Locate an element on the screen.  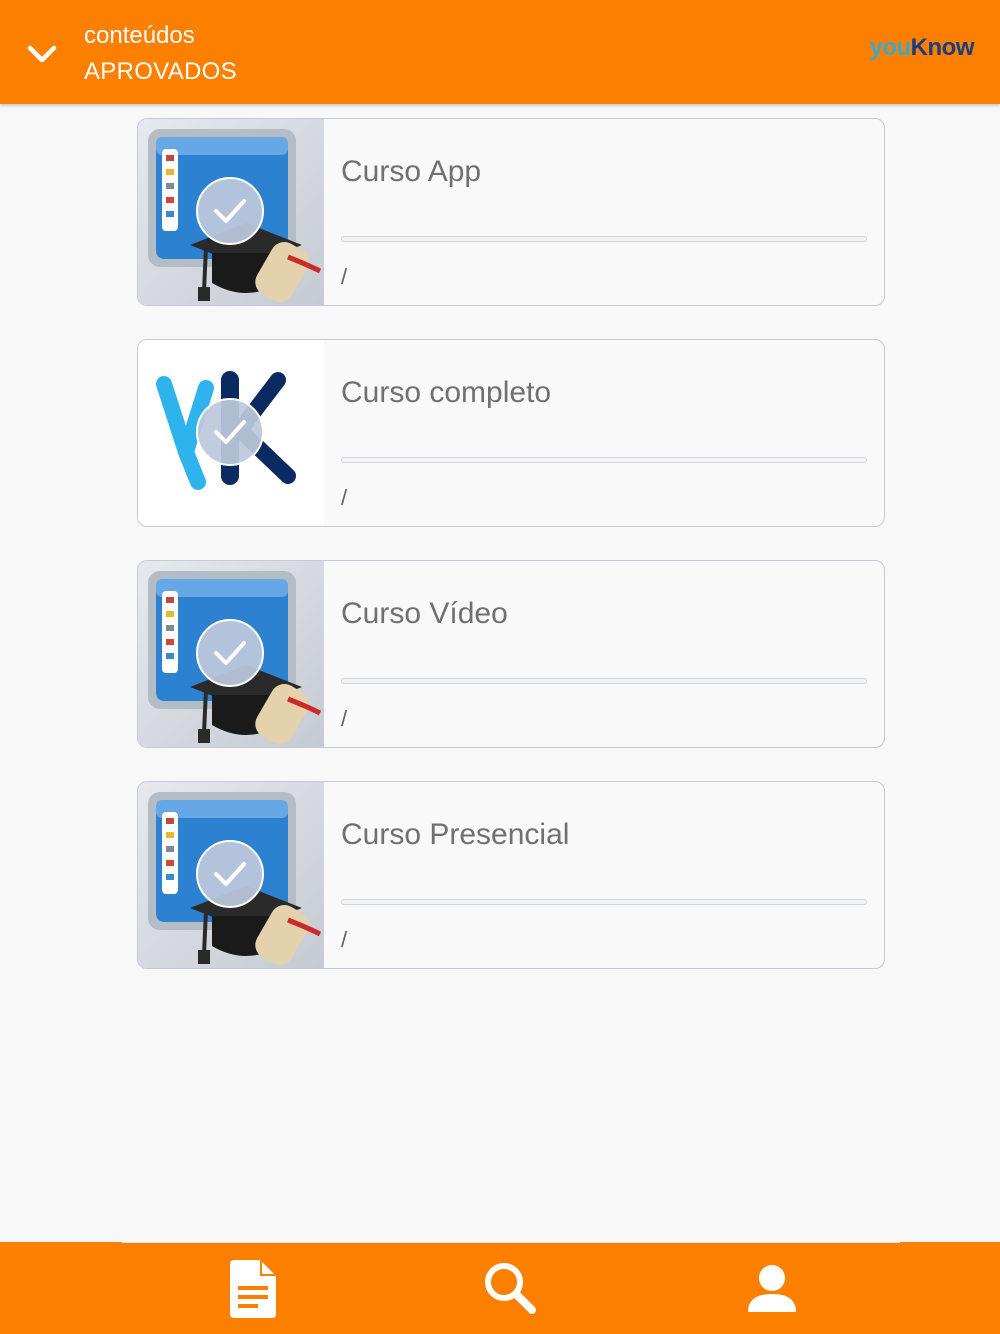
top-bar: conteúdos APROVADOS youKnow is located at coordinates (500, 52).